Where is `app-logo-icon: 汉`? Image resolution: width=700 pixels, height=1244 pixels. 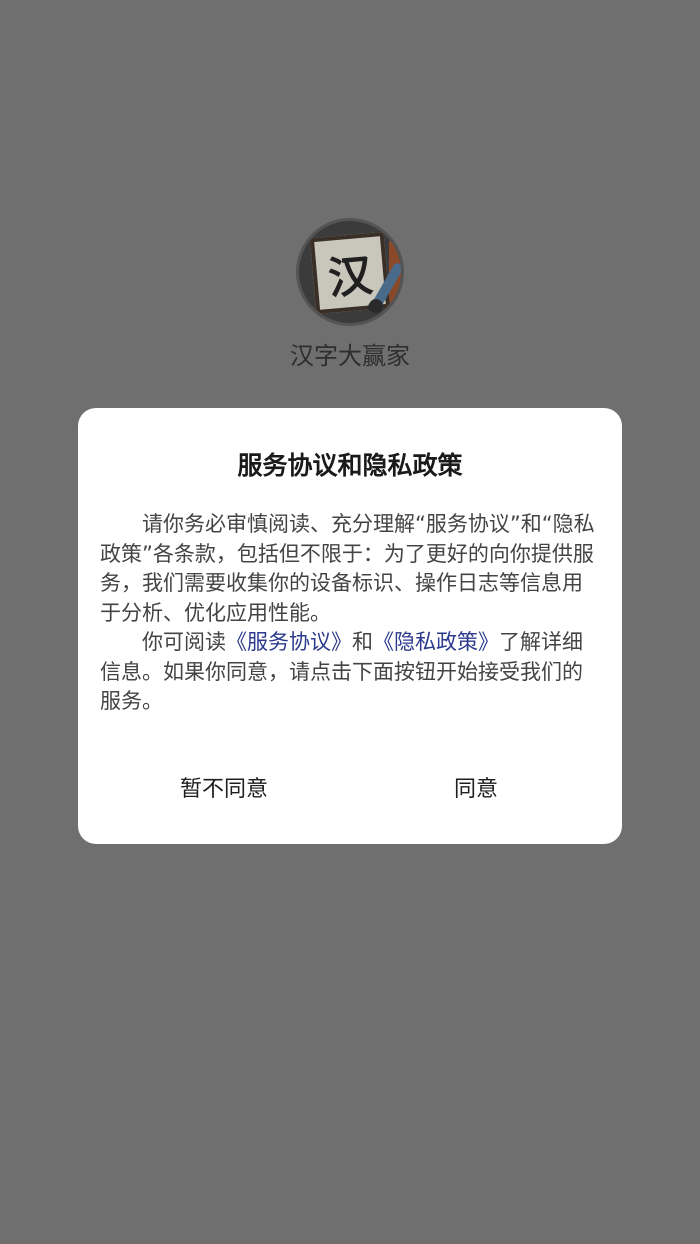 app-logo-icon: 汉 is located at coordinates (350, 272).